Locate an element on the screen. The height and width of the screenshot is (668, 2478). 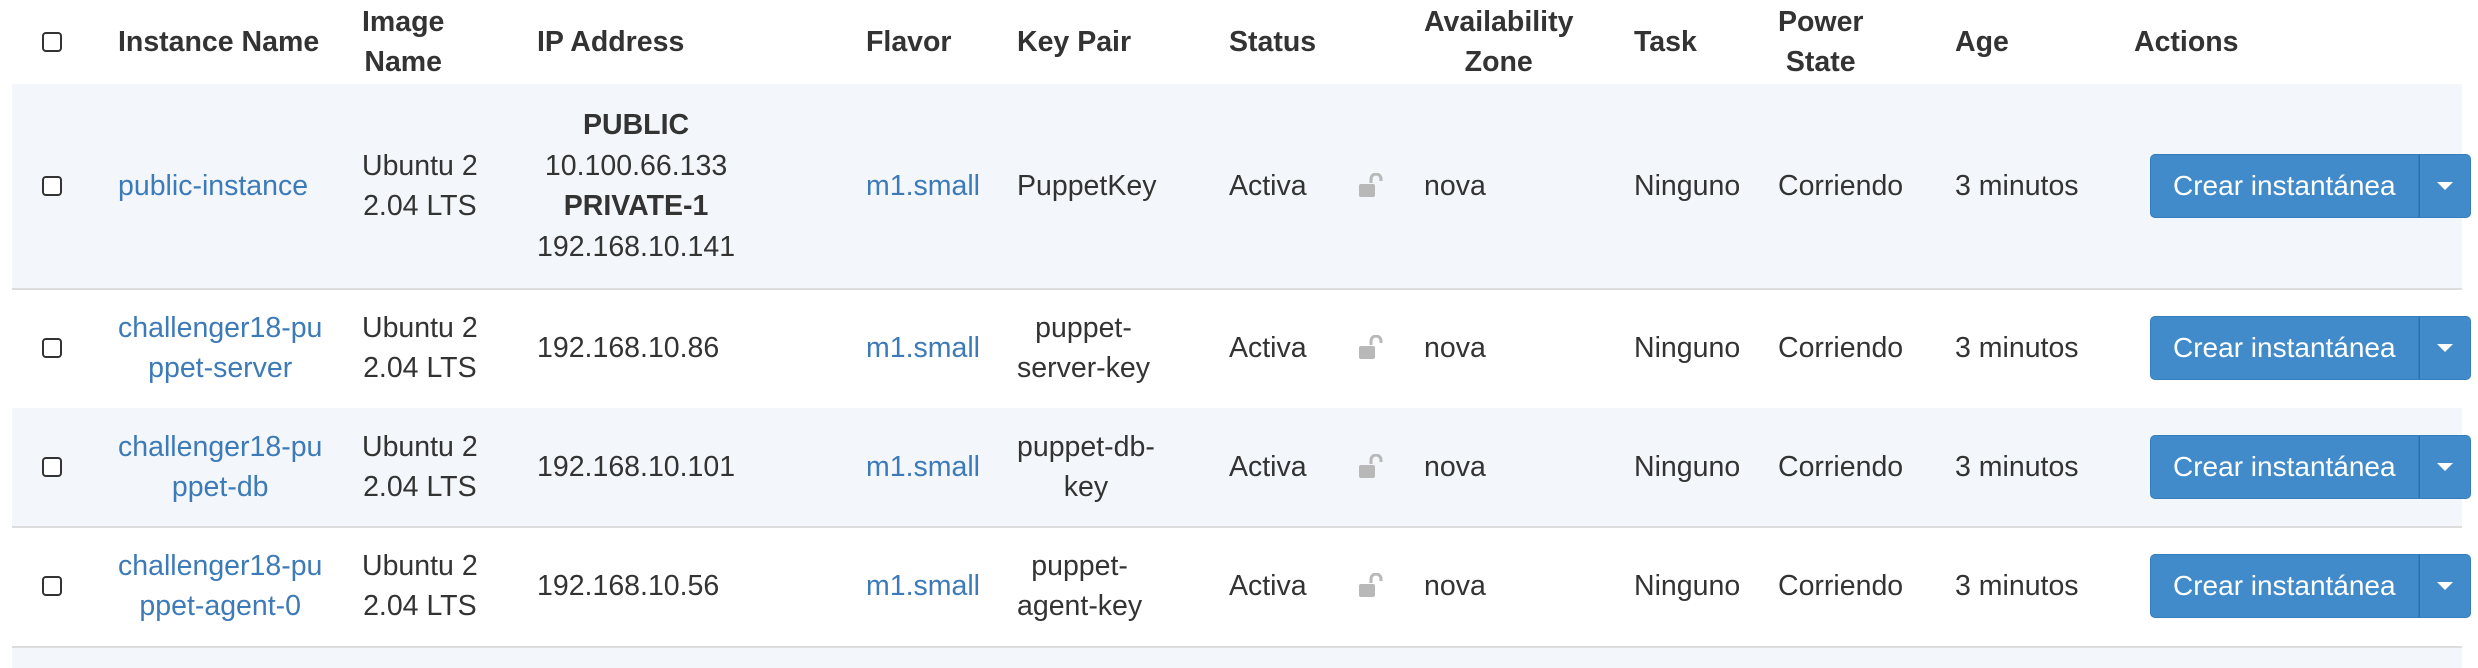
column-header-power-state: Power State is located at coordinates (1821, 42).